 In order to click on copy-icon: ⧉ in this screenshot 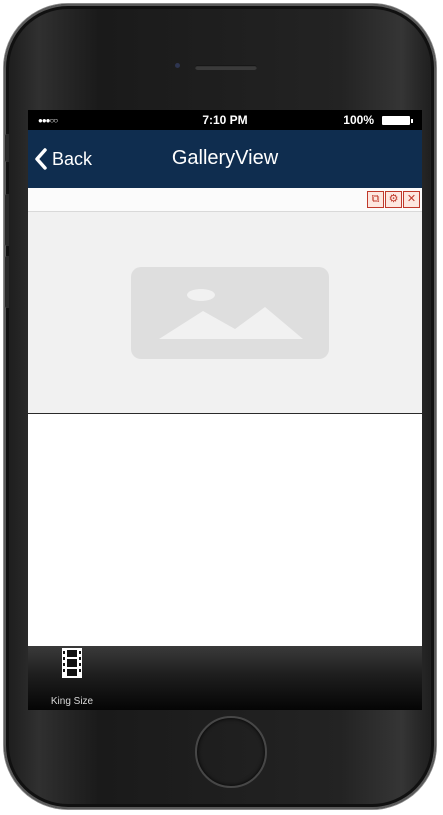, I will do `click(375, 199)`.